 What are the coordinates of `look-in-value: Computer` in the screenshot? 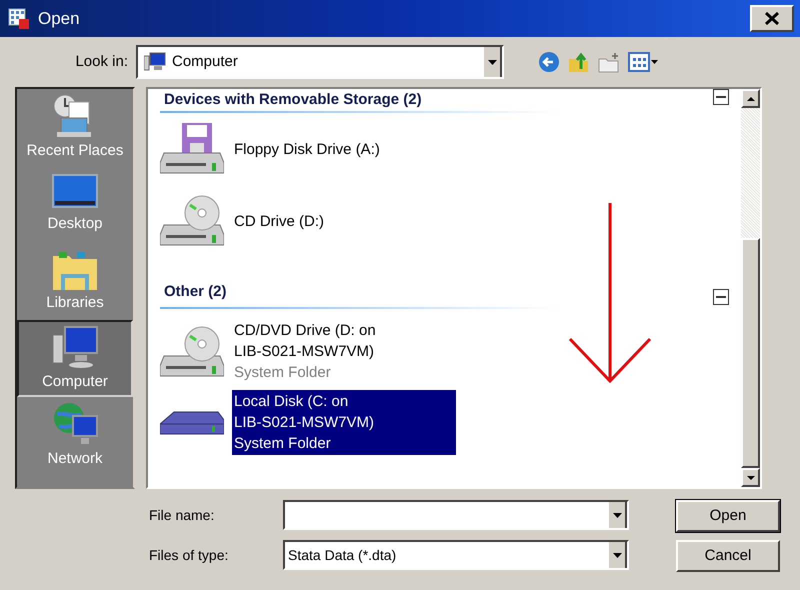 It's located at (205, 62).